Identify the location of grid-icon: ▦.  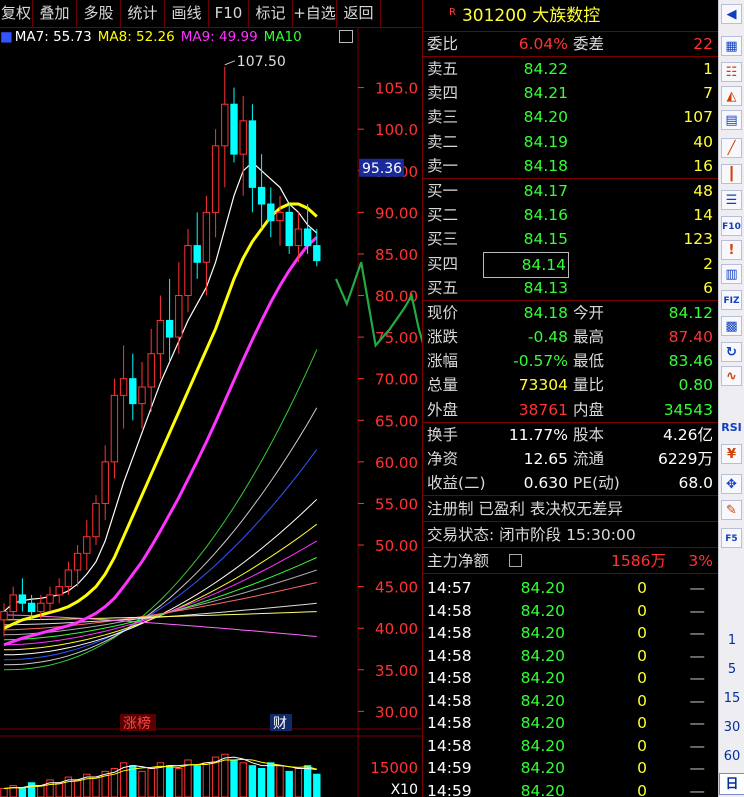
(731, 46).